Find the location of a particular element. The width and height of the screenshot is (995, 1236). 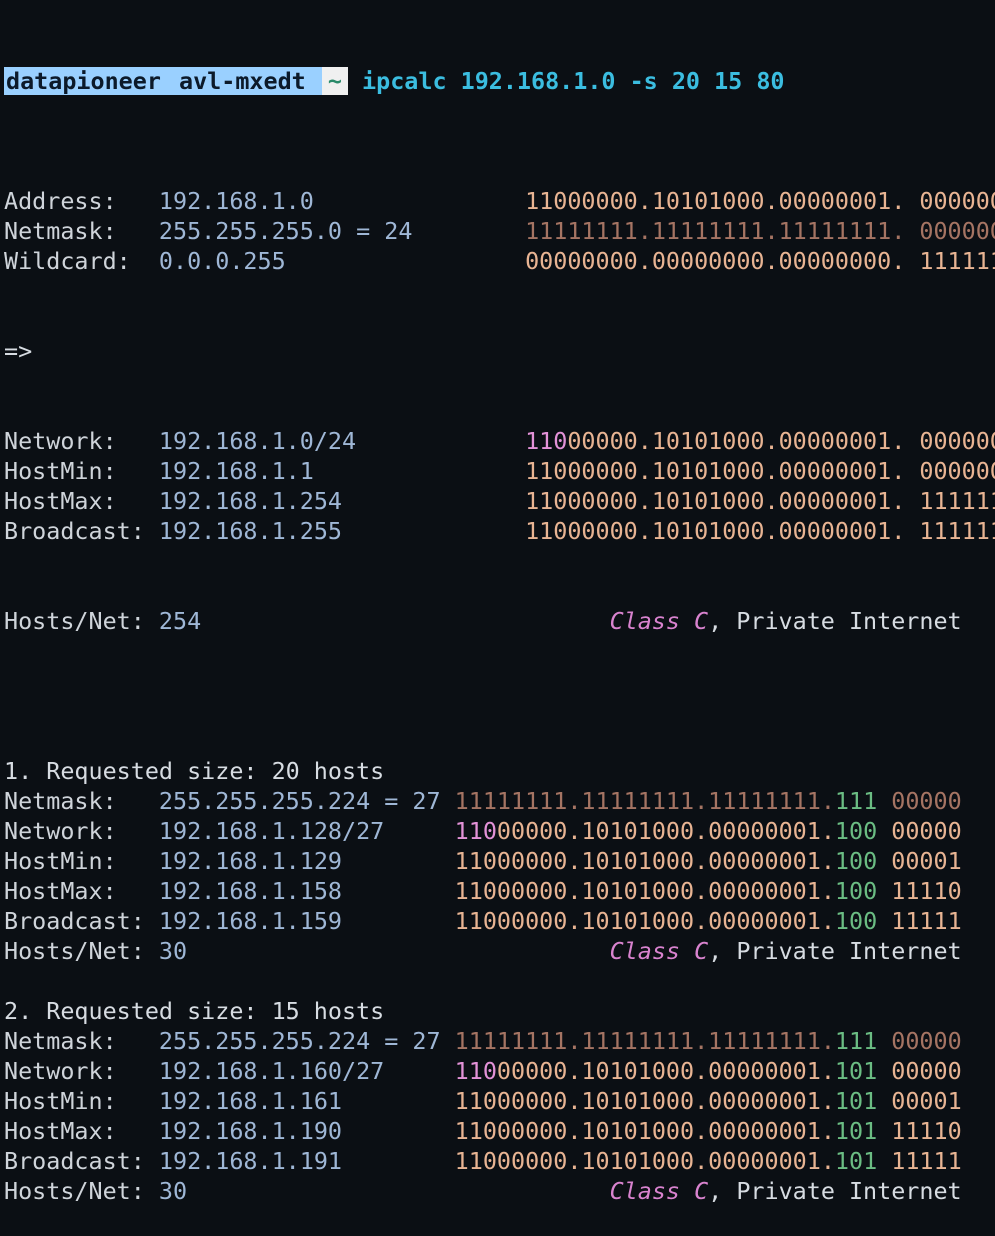

row-value: 192.168.1.129 is located at coordinates (299, 861).